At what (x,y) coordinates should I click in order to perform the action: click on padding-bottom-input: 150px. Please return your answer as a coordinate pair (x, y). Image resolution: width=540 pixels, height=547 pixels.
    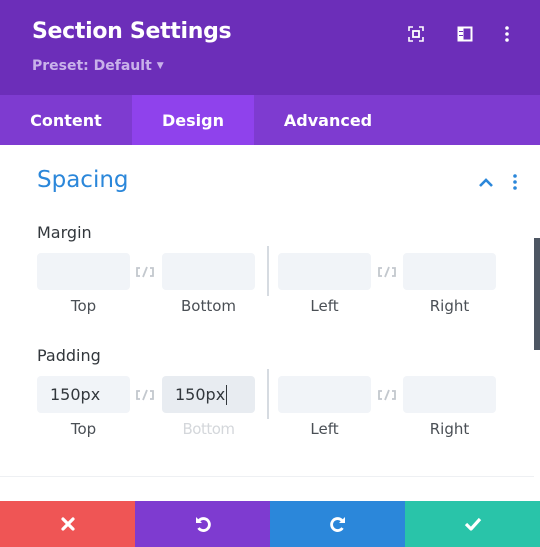
    Looking at the image, I should click on (208, 394).